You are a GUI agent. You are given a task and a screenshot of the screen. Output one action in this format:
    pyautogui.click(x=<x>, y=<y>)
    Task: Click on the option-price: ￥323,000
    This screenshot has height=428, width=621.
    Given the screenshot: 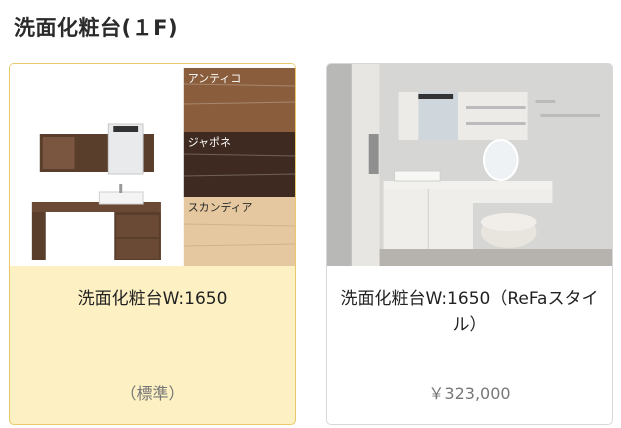 What is the action you would take?
    pyautogui.click(x=469, y=393)
    